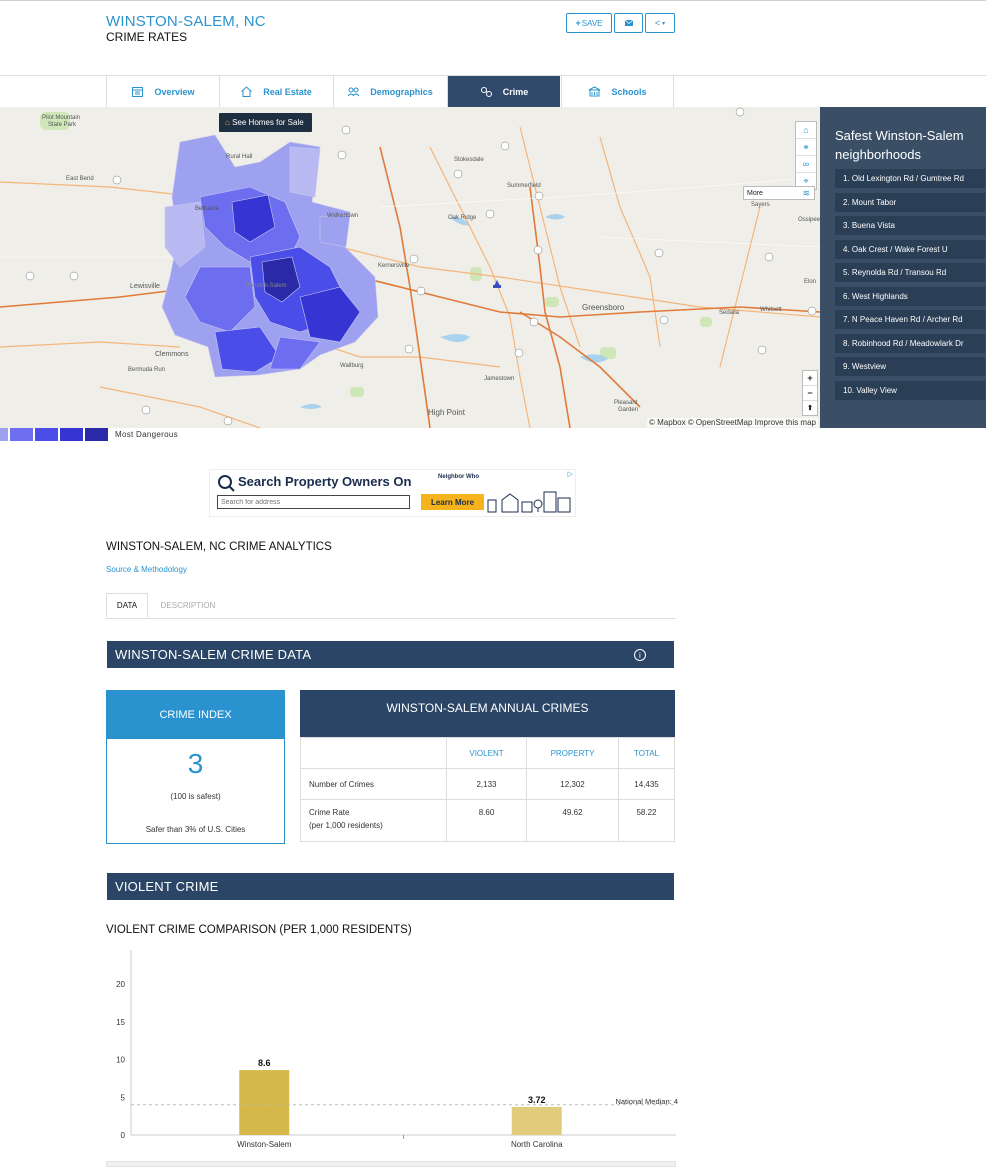 This screenshot has height=1167, width=986. I want to click on share-button: < ▾, so click(660, 23).